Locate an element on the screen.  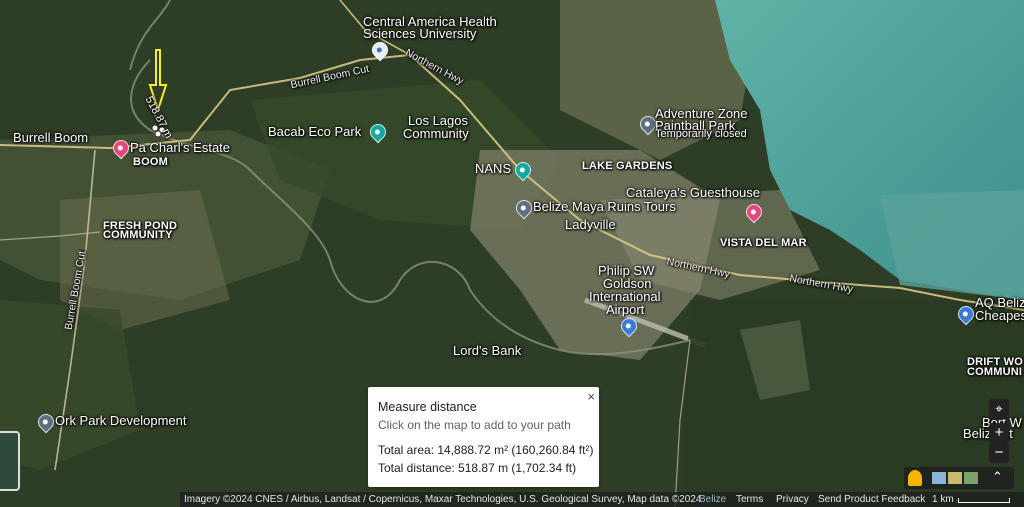
neighborhood-label: LAKE GARDENS is located at coordinates (627, 166).